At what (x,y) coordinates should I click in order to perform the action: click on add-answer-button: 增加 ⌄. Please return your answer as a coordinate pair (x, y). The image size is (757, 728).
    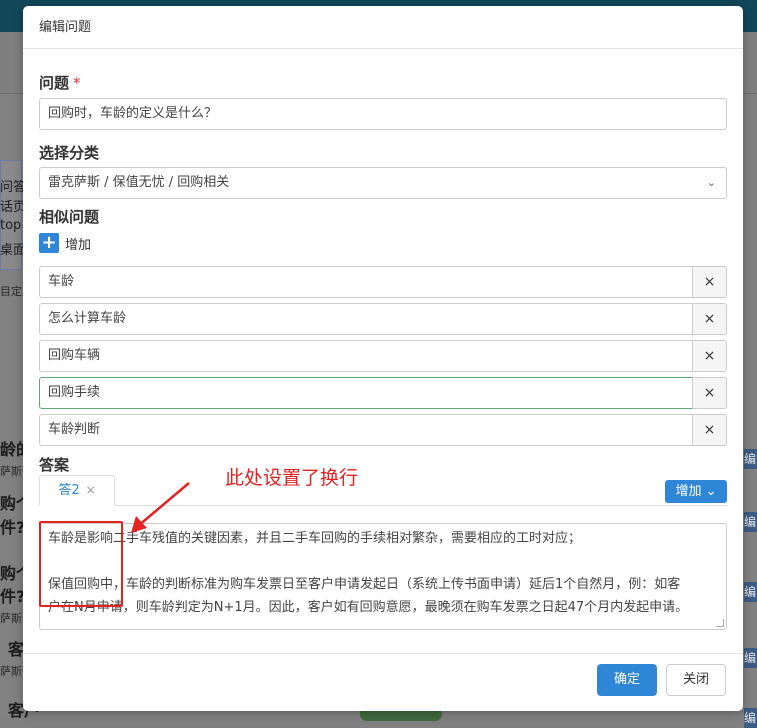
    Looking at the image, I should click on (696, 491).